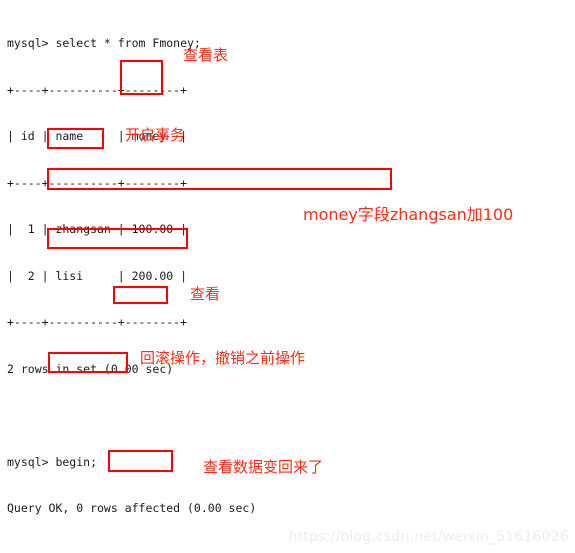 The height and width of the screenshot is (553, 575). I want to click on annotation-rollback-undo: 回滚操作，撤销之前操作, so click(223, 358).